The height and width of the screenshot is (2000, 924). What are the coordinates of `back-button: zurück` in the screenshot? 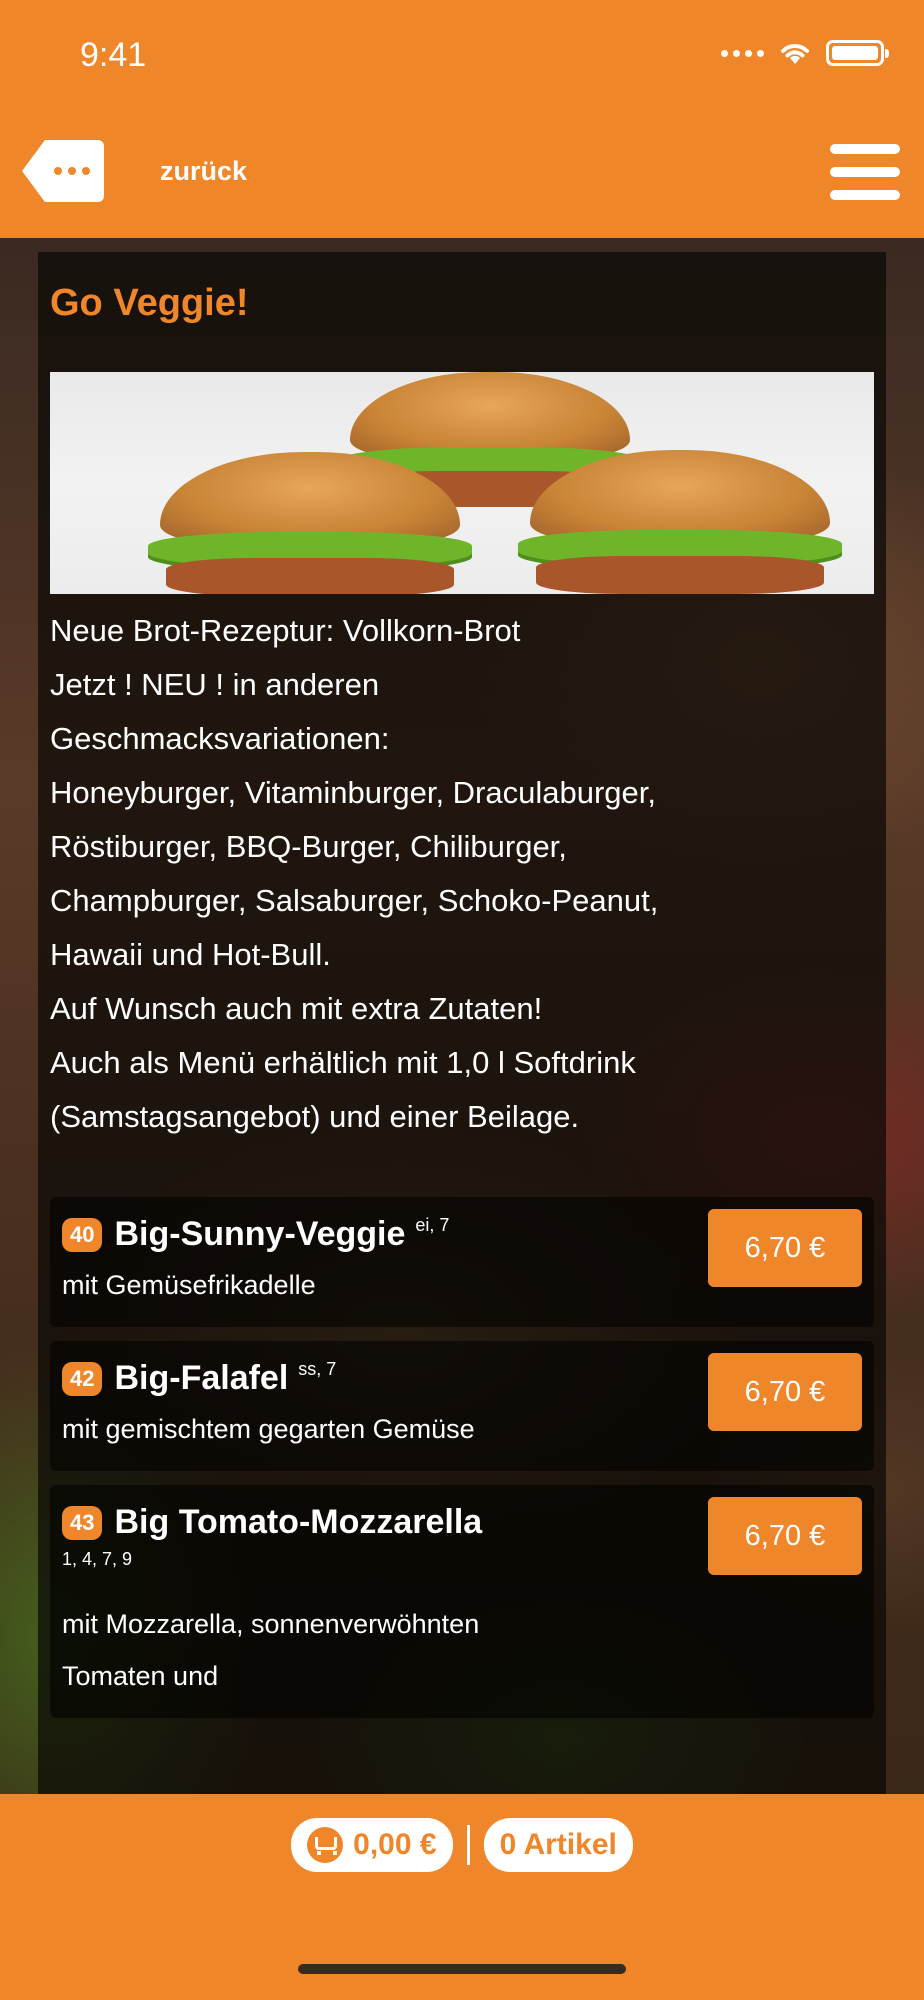 It's located at (134, 171).